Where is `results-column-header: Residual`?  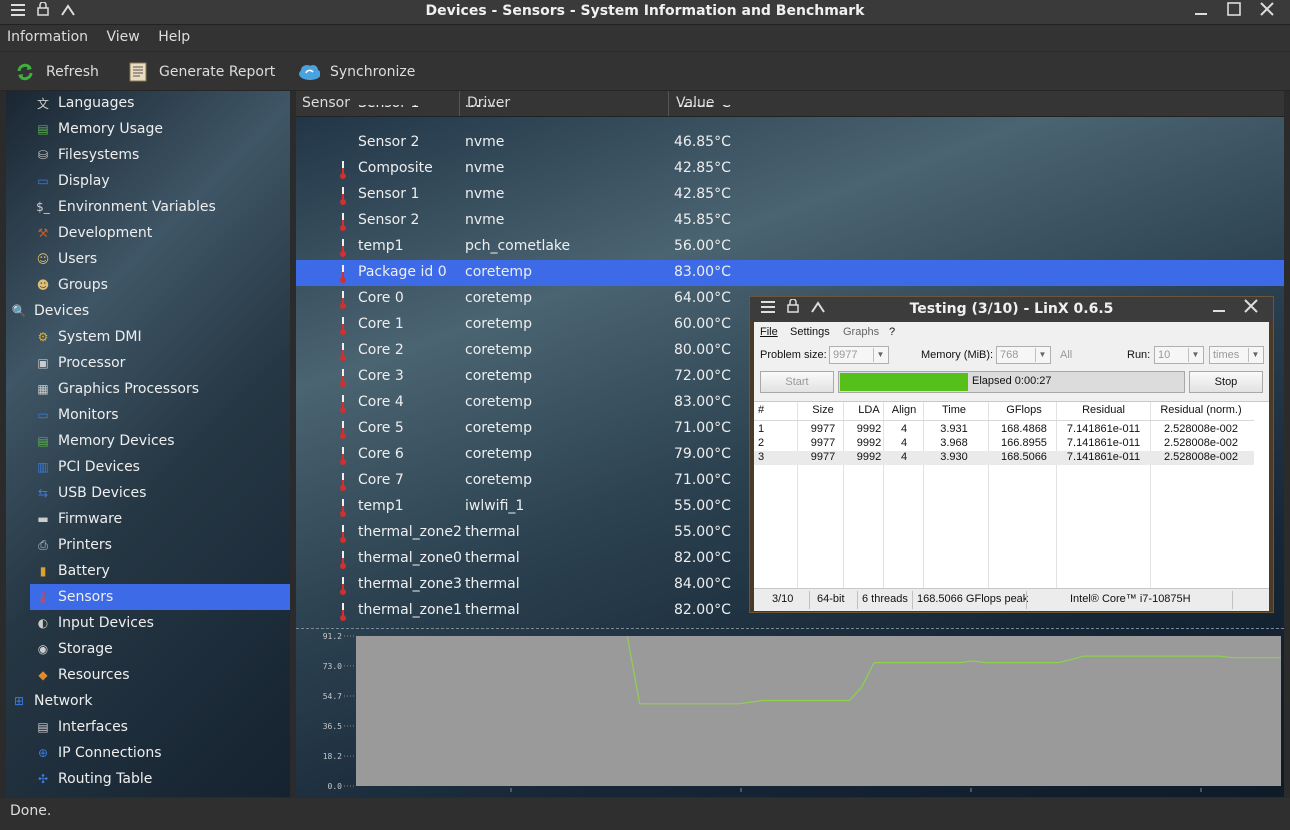 results-column-header: Residual is located at coordinates (1103, 410).